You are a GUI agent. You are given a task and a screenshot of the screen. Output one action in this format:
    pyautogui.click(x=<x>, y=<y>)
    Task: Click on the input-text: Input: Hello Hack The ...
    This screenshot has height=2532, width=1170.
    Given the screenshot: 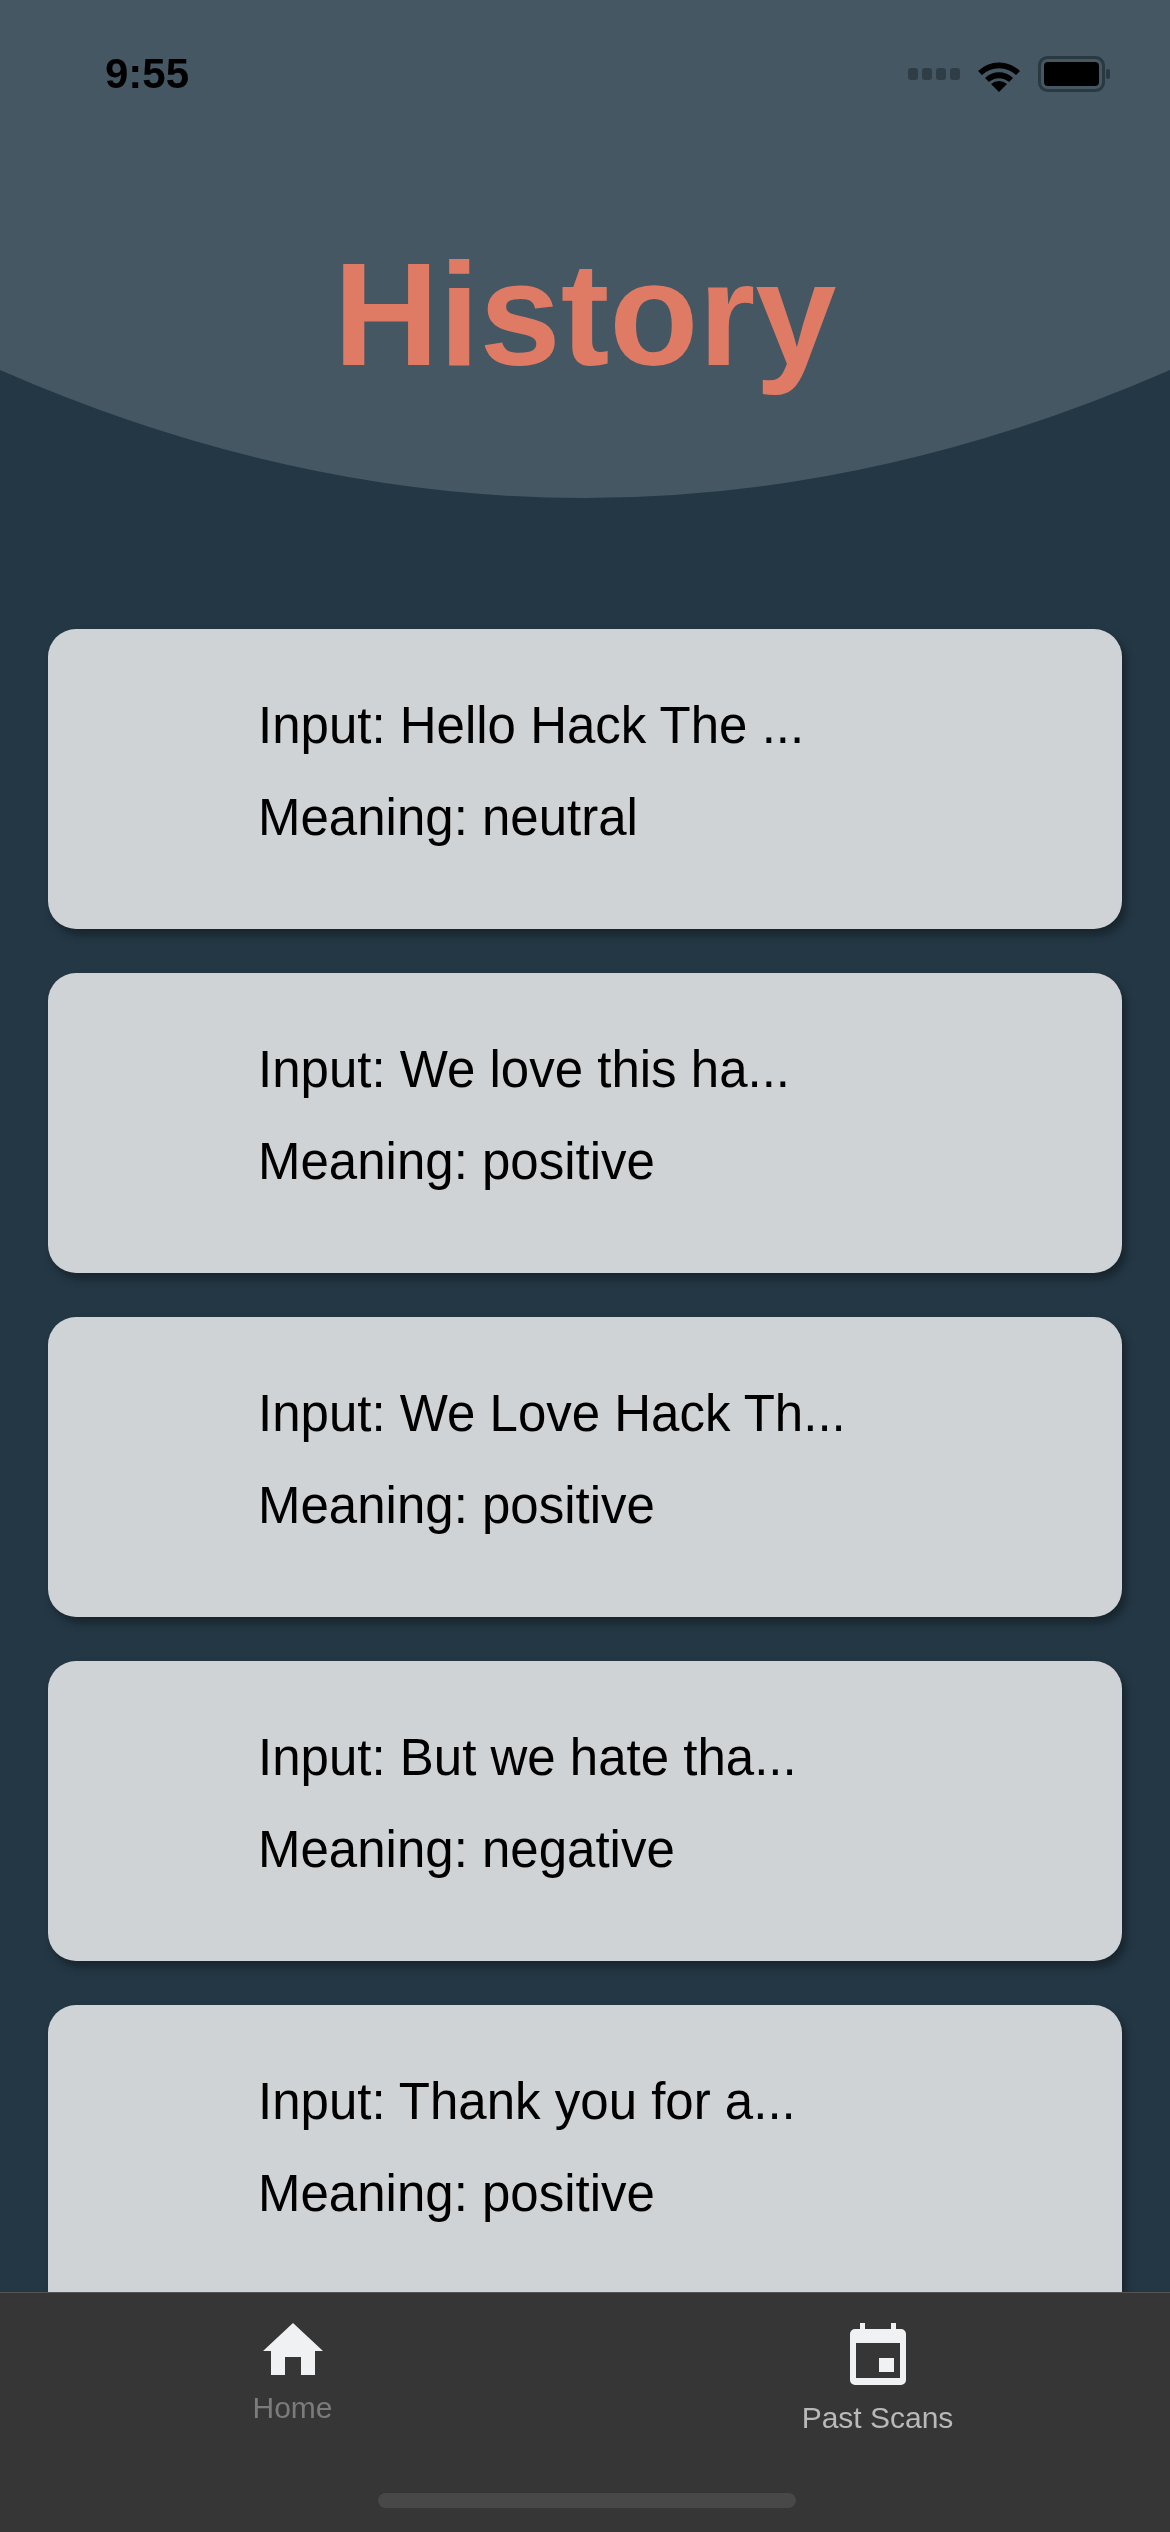 What is the action you would take?
    pyautogui.click(x=532, y=726)
    